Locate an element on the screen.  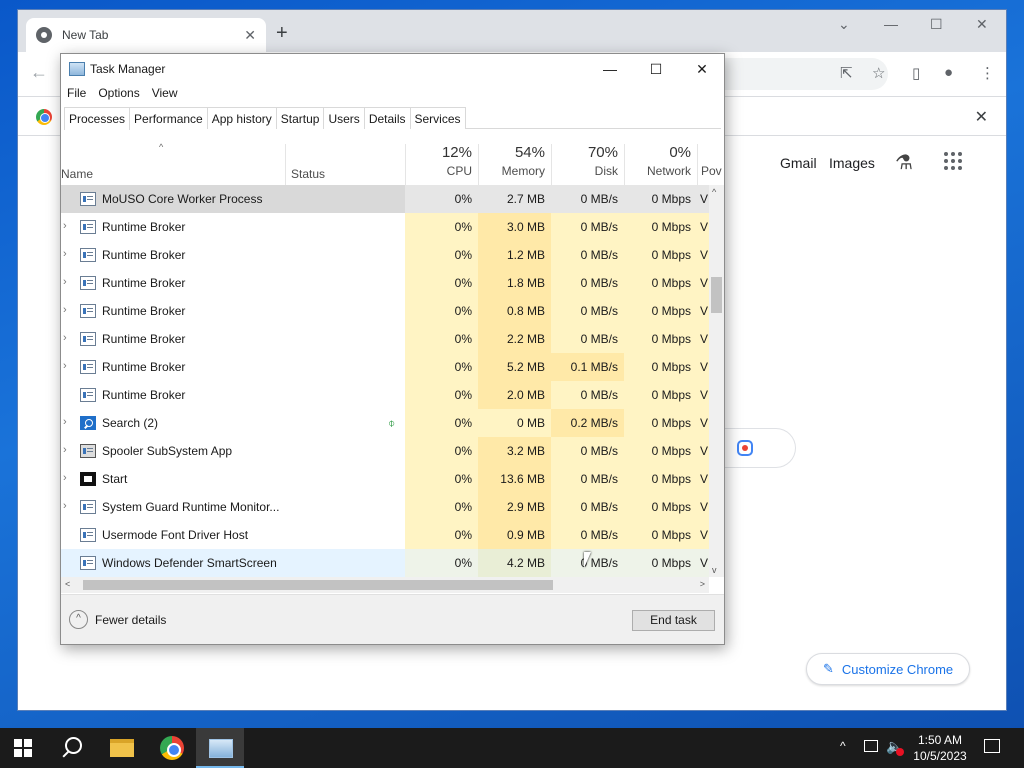
tab-users: Users is located at coordinates (344, 118).